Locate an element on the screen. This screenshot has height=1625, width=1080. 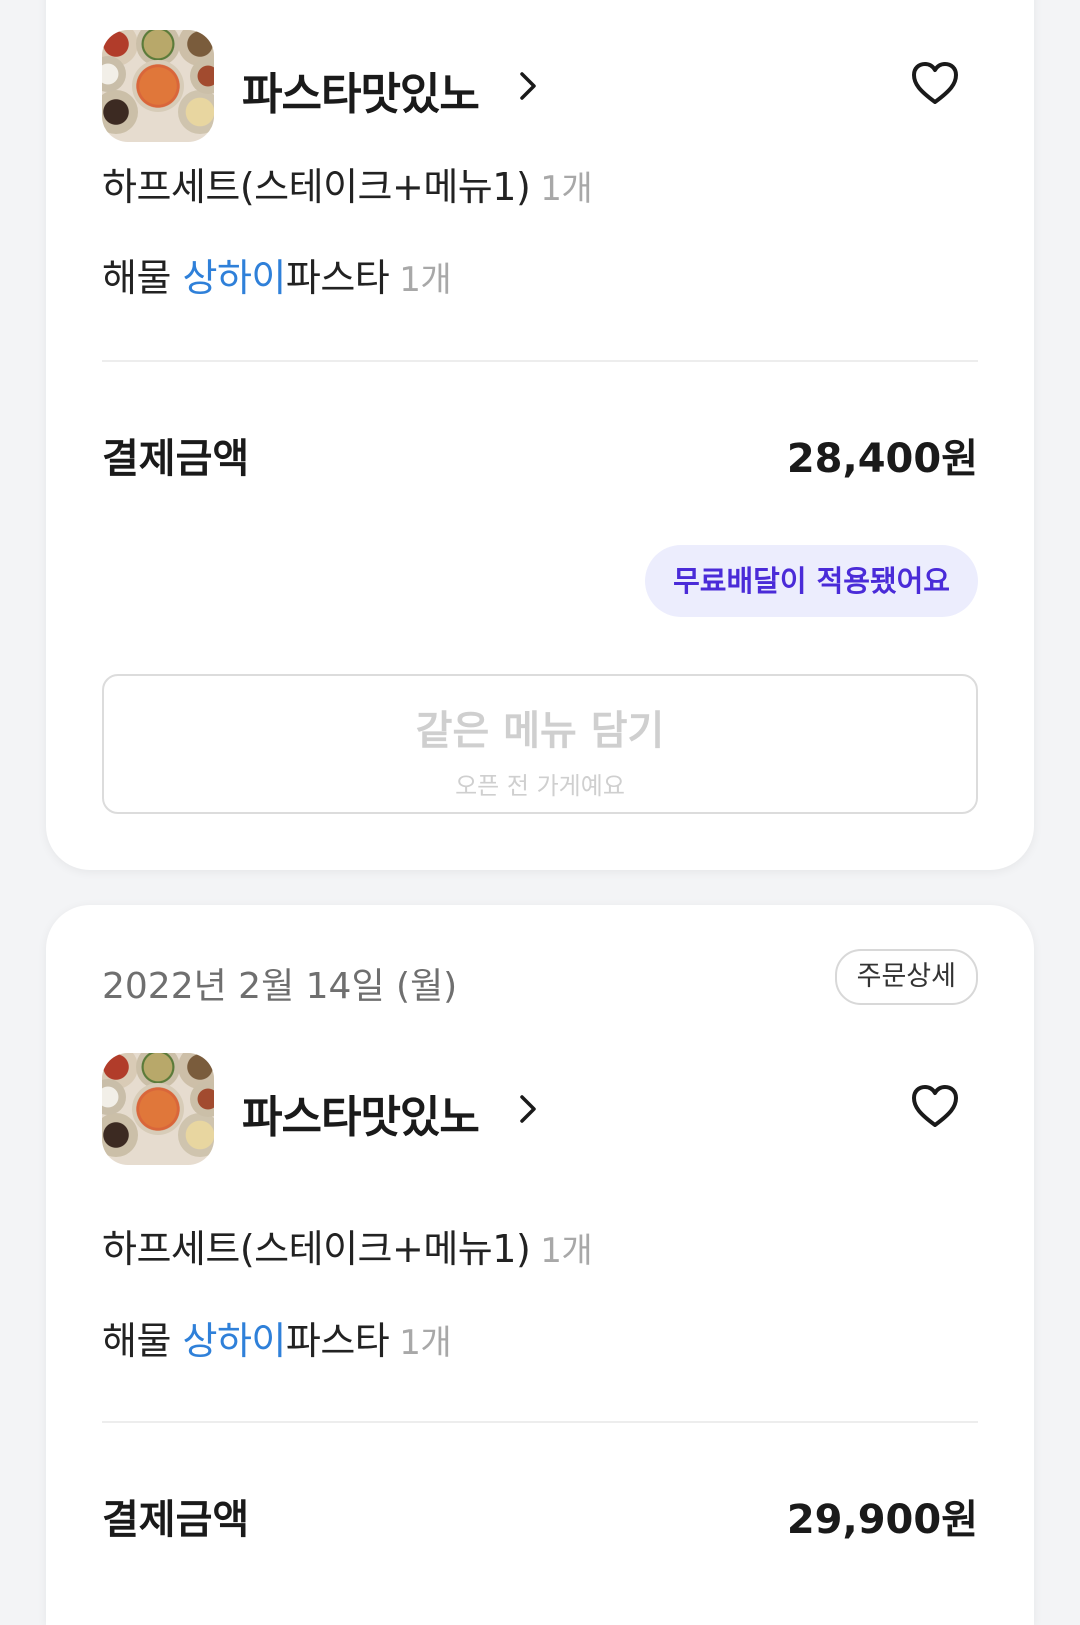
reorder-button-label: 같은 메뉴 담기 is located at coordinates (540, 731).